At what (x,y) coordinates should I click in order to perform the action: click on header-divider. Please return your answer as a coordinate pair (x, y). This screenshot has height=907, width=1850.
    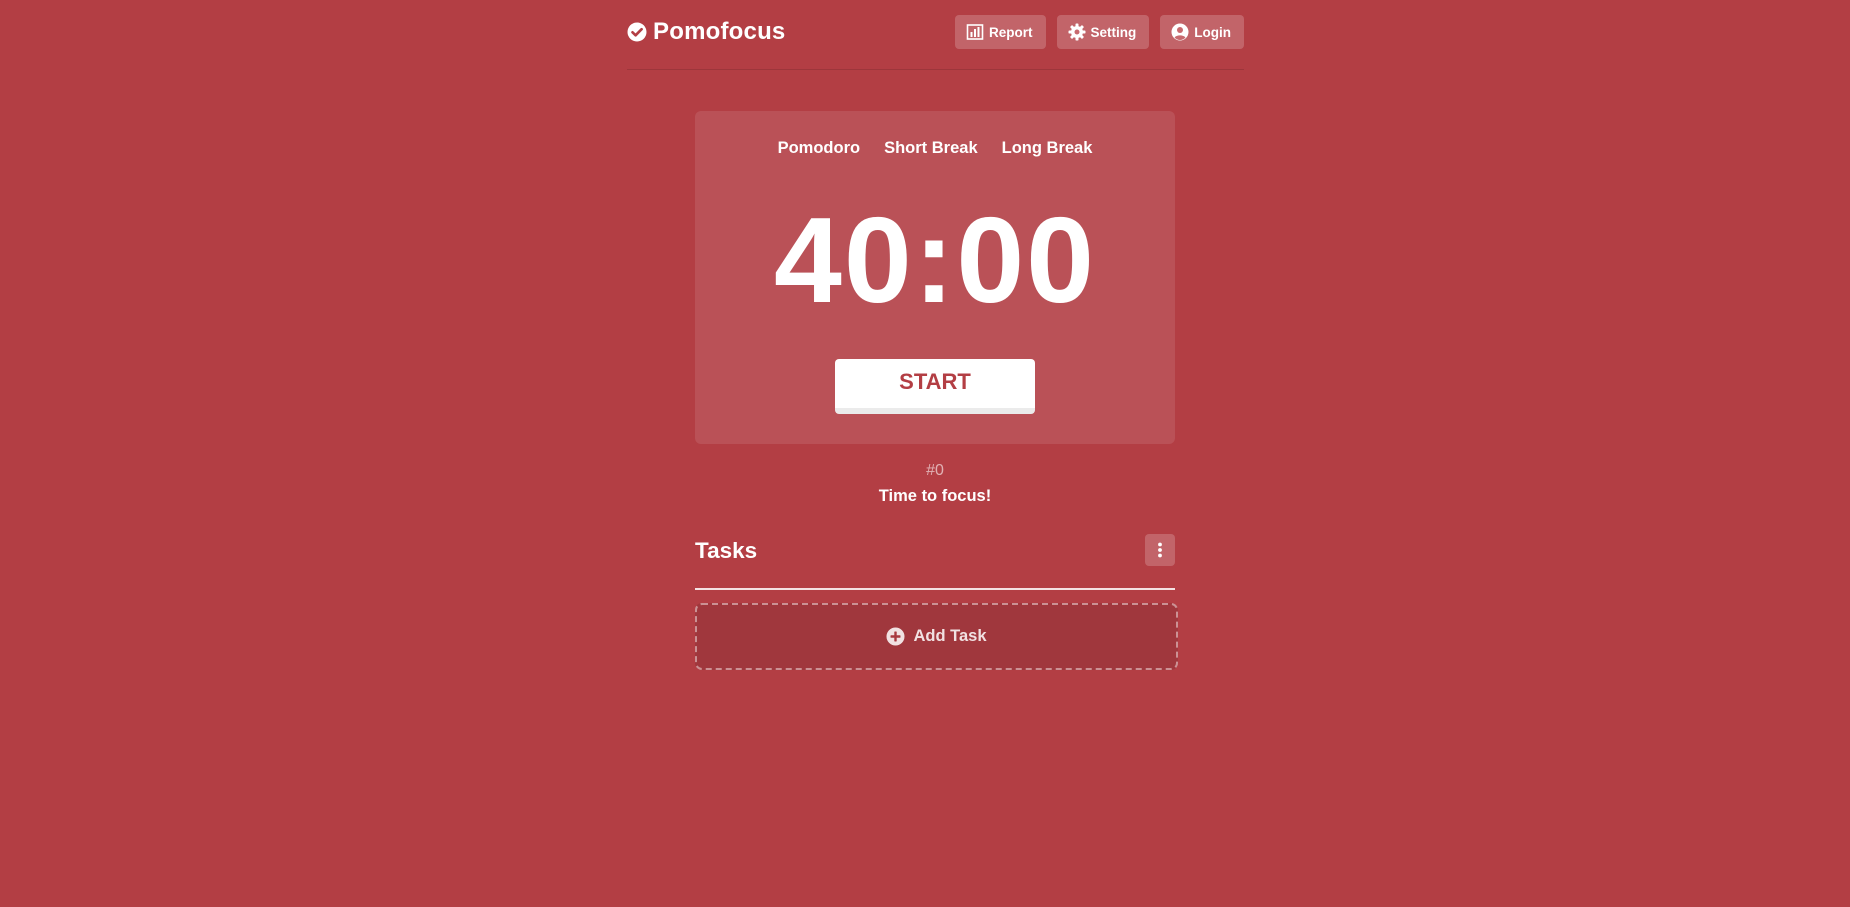
    Looking at the image, I should click on (935, 69).